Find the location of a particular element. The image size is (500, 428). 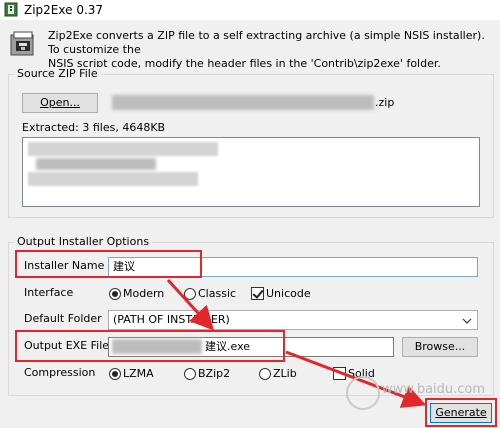

zip-archive-icon is located at coordinates (22, 43).